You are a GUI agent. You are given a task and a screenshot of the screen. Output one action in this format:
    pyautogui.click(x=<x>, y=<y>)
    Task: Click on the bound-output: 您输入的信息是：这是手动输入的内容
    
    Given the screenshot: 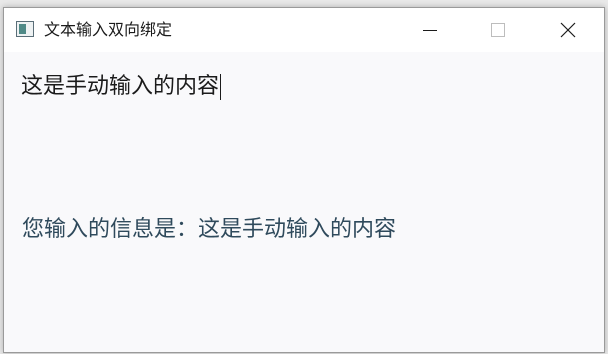 What is the action you would take?
    pyautogui.click(x=209, y=230)
    